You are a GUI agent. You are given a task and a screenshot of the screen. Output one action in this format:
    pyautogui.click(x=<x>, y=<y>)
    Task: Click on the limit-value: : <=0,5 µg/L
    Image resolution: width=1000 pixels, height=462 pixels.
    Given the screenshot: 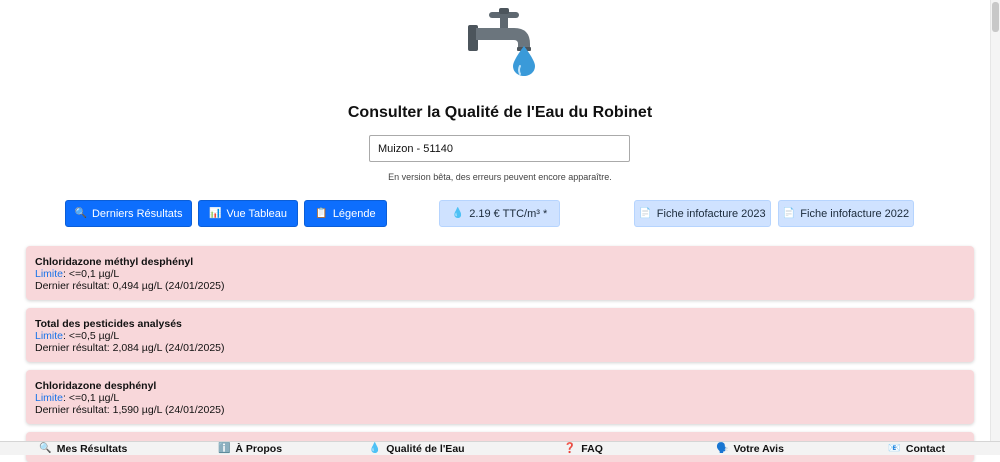 What is the action you would take?
    pyautogui.click(x=91, y=336)
    